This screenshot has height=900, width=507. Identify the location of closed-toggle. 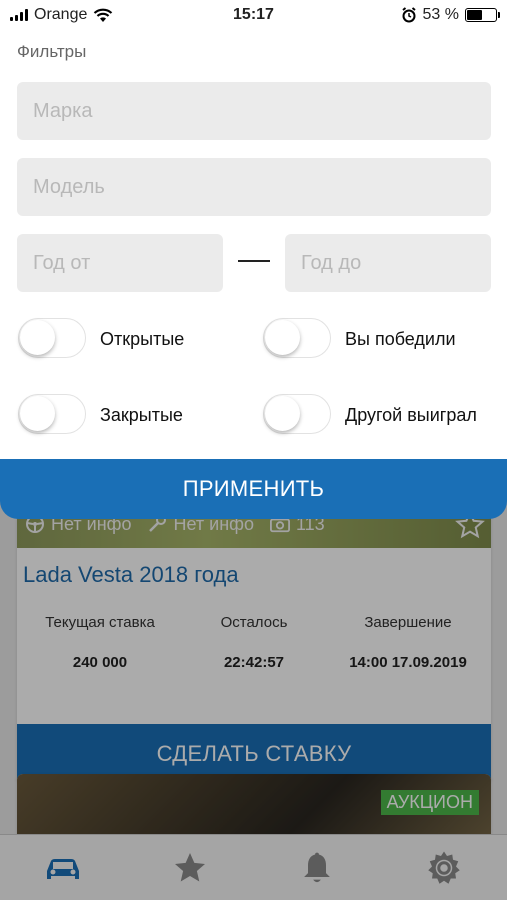
(52, 414).